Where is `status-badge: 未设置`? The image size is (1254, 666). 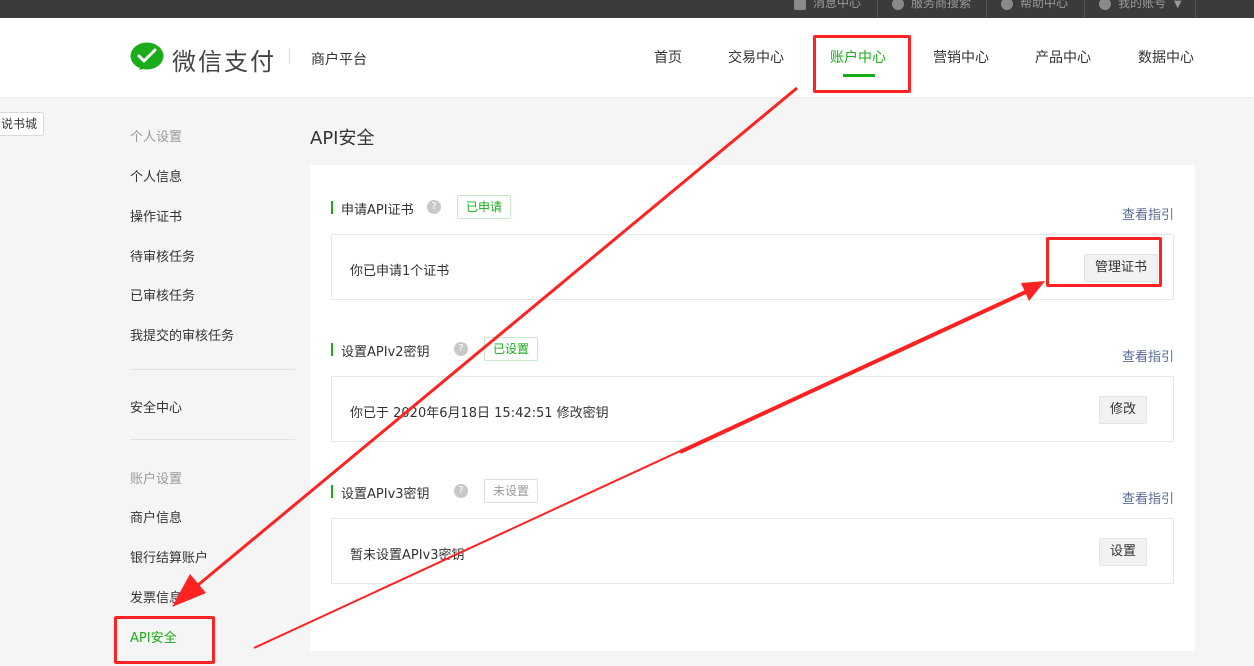 status-badge: 未设置 is located at coordinates (511, 491).